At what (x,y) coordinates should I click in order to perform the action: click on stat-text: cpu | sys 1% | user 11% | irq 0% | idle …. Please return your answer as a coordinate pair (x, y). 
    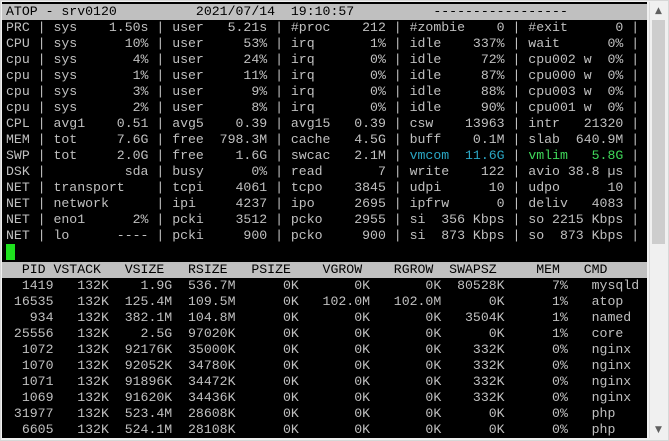
    Looking at the image, I should click on (323, 75).